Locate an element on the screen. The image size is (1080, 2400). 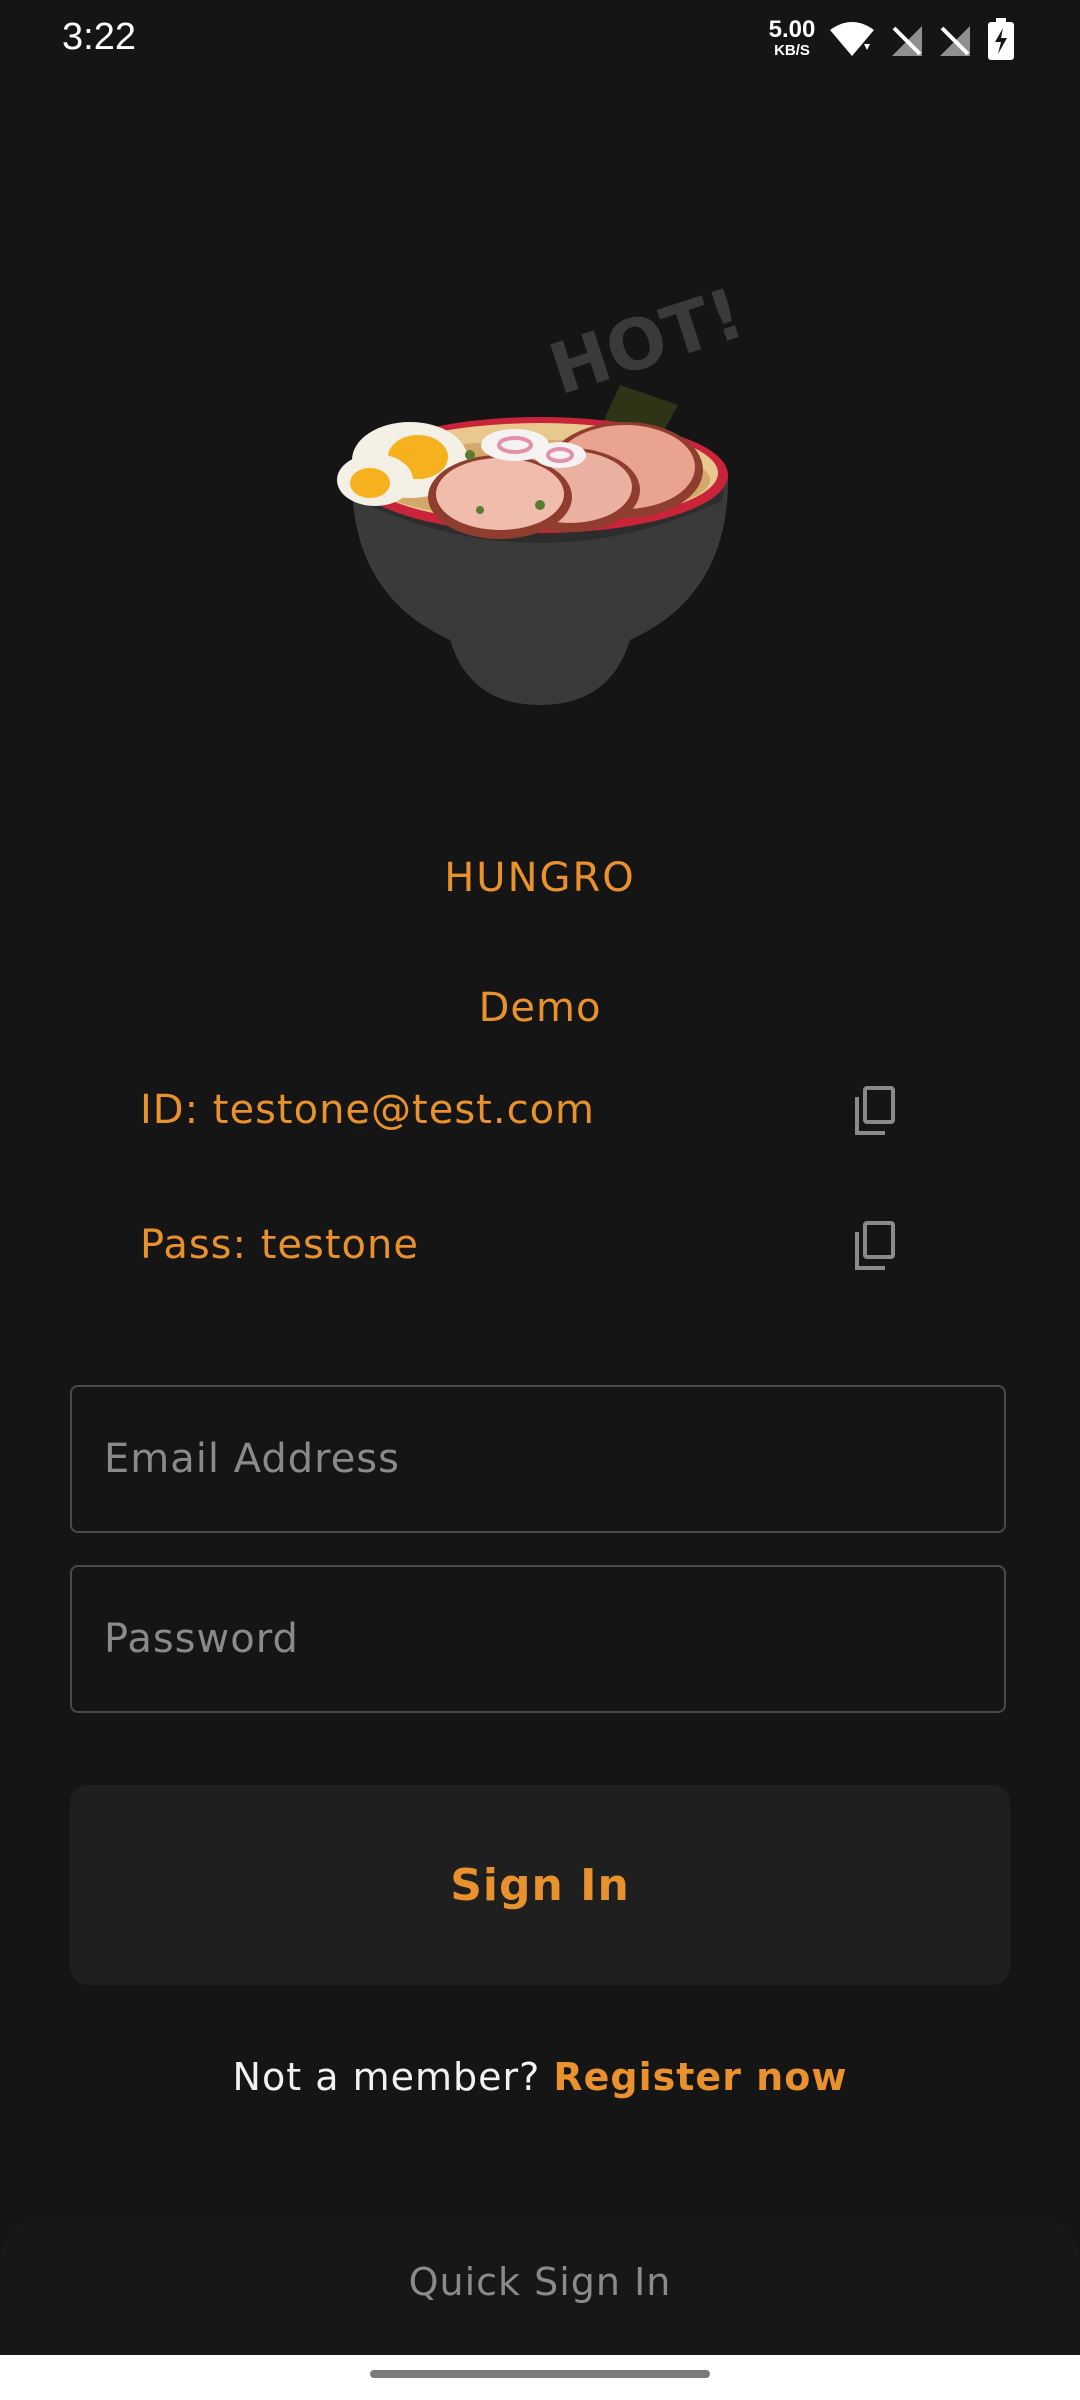
copy-password-button is located at coordinates (875, 1246).